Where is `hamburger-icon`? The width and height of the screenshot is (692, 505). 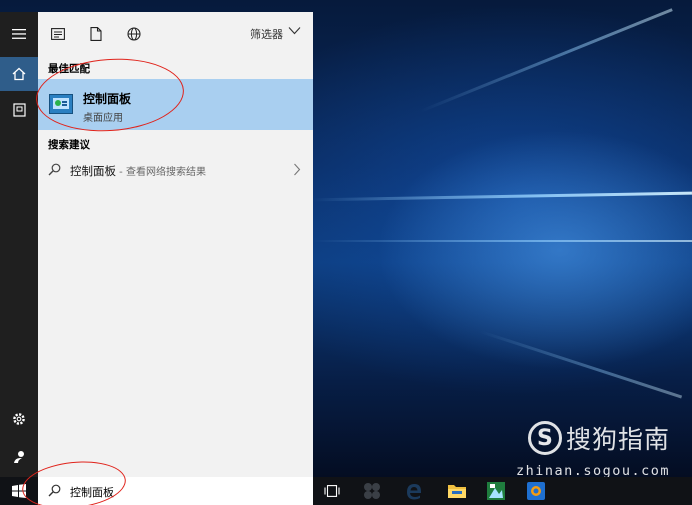 hamburger-icon is located at coordinates (19, 34).